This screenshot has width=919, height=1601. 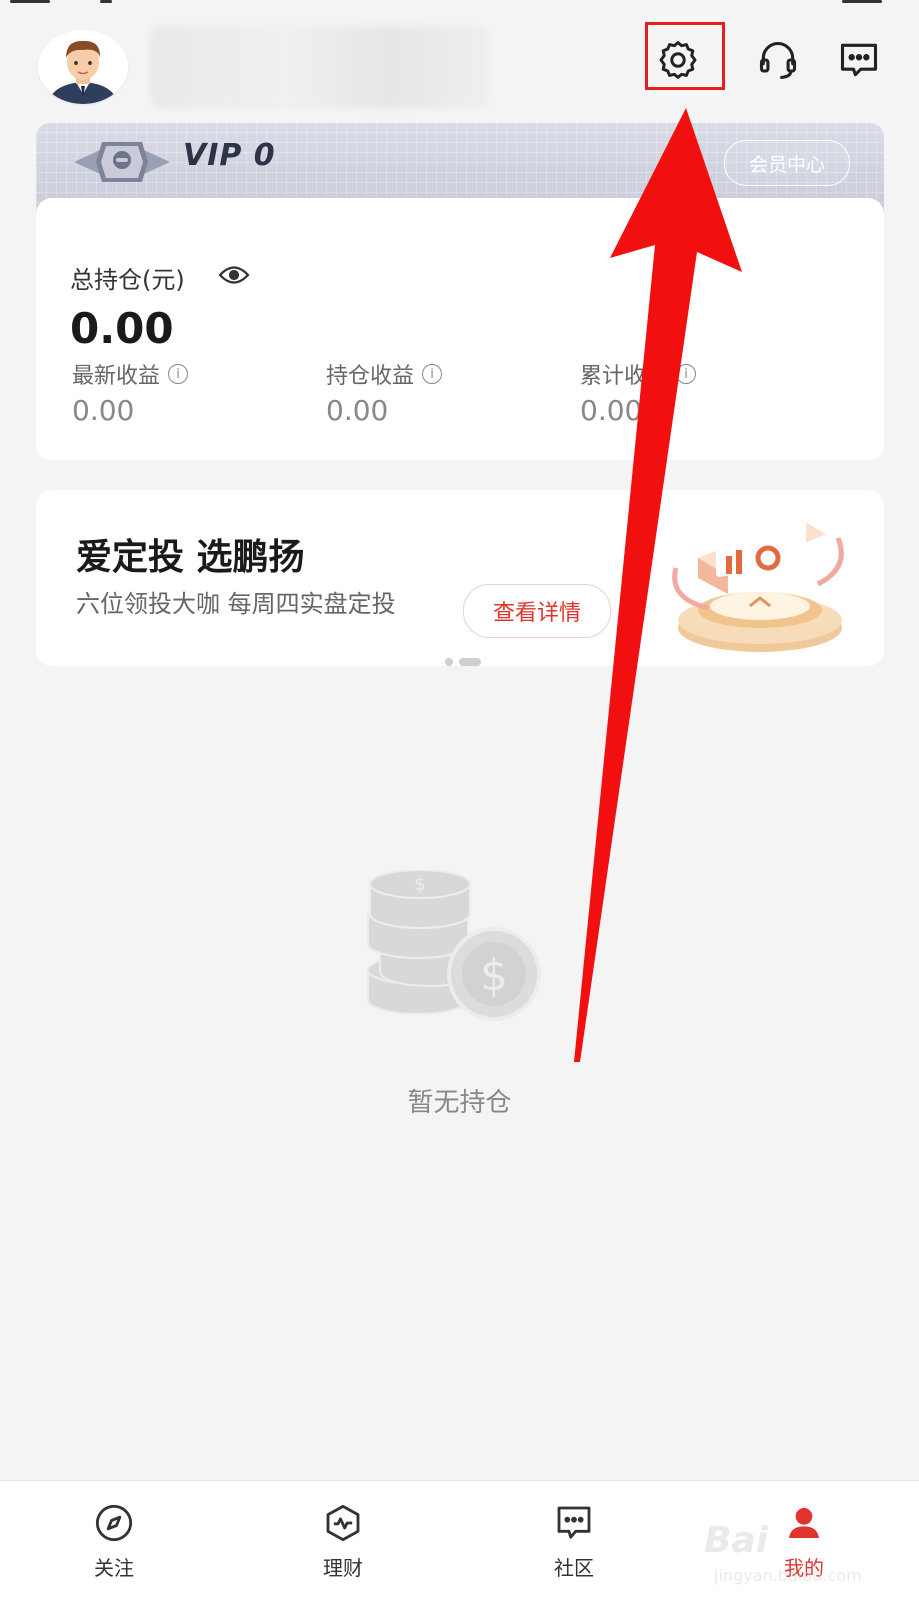 What do you see at coordinates (611, 410) in the screenshot?
I see `stat-cumulative-value: 0.00` at bounding box center [611, 410].